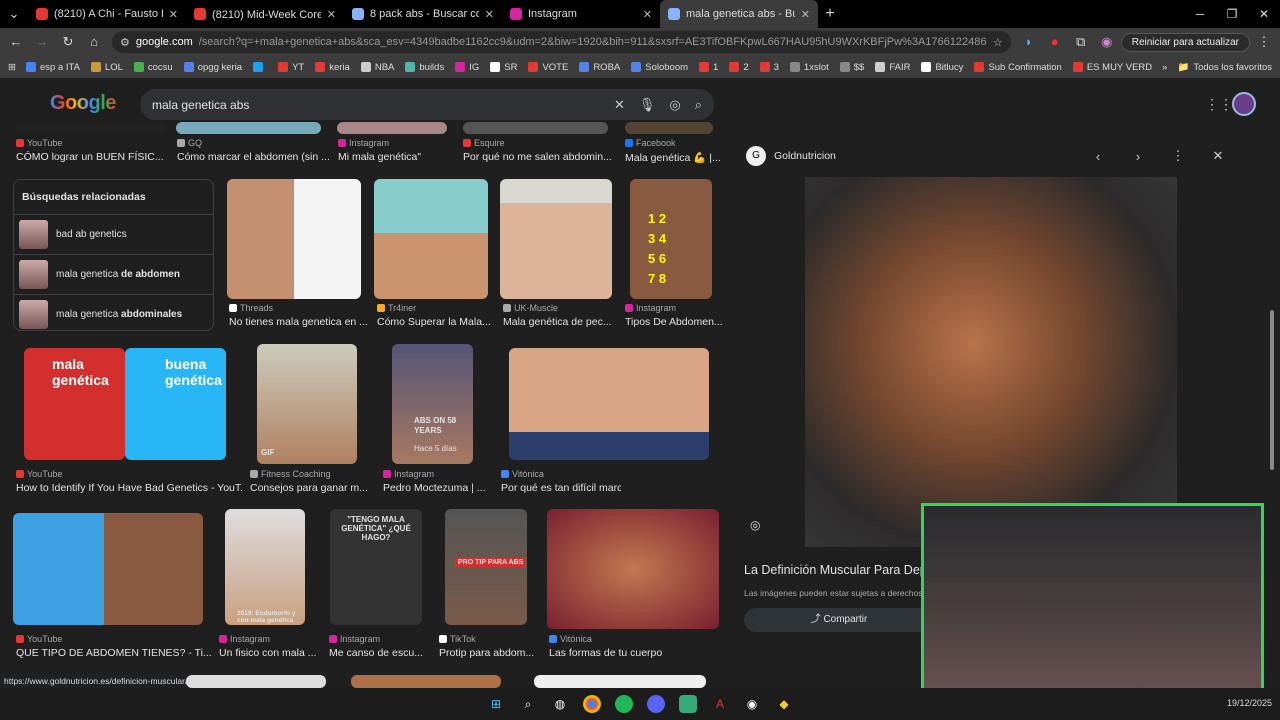  I want to click on relaunch-button: Reiniciar para actualizar, so click(1185, 42).